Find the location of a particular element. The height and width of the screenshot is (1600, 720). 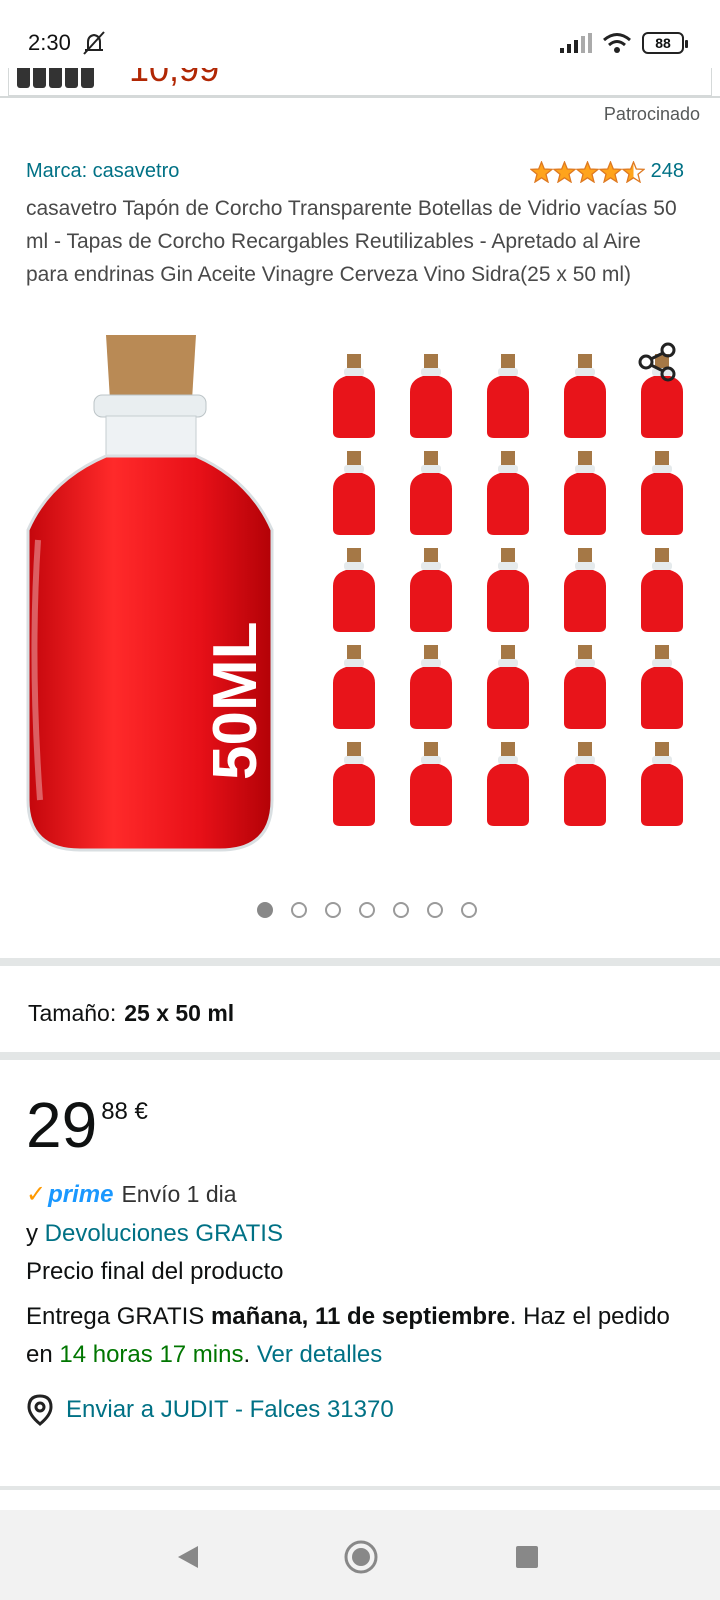

rating-count: 248 is located at coordinates (667, 171).